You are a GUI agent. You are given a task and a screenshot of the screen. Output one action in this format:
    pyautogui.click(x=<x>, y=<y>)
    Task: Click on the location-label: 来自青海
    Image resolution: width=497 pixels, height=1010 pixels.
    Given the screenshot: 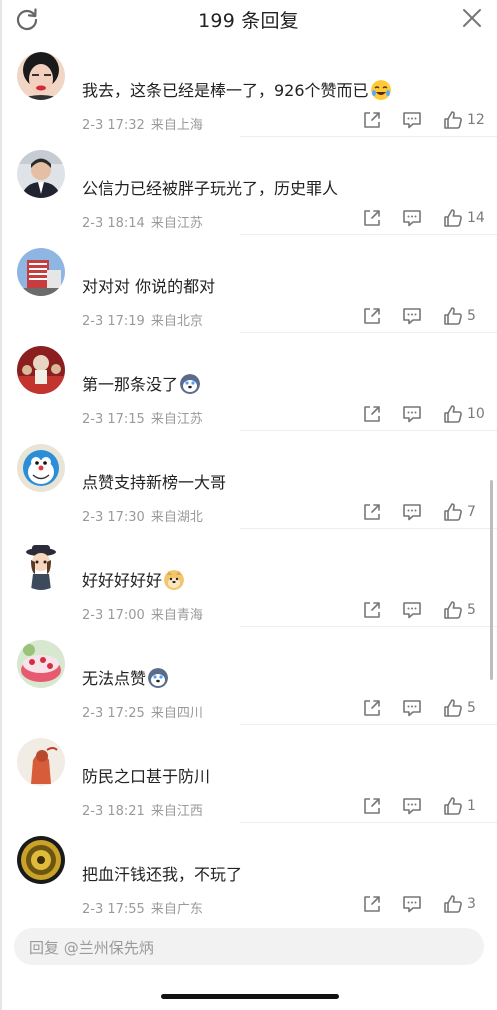 What is the action you would take?
    pyautogui.click(x=176, y=615)
    